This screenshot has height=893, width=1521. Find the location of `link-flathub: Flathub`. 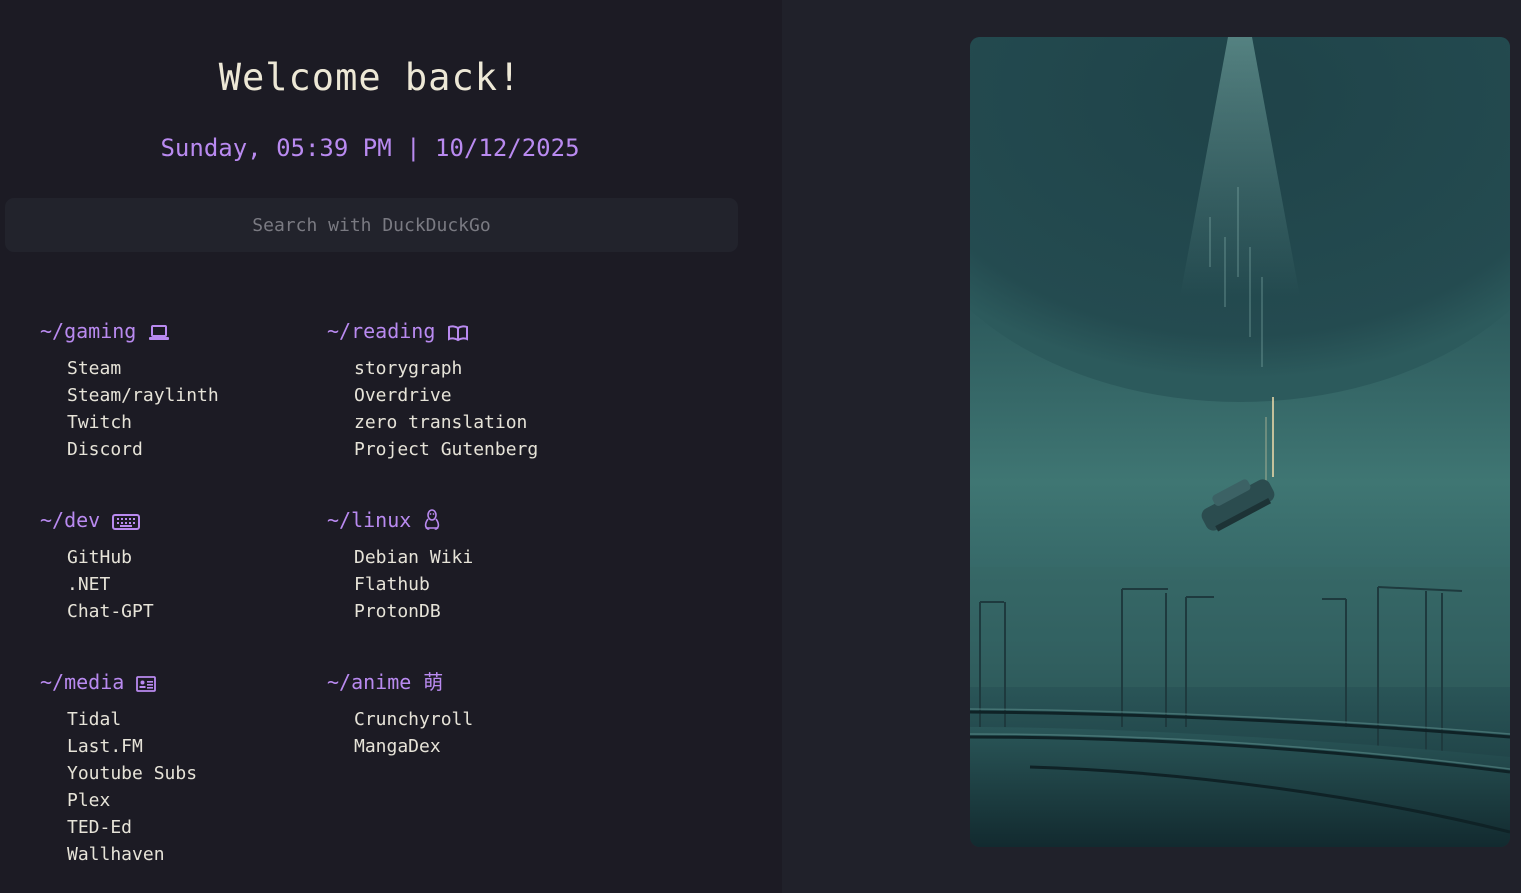

link-flathub: Flathub is located at coordinates (413, 589).